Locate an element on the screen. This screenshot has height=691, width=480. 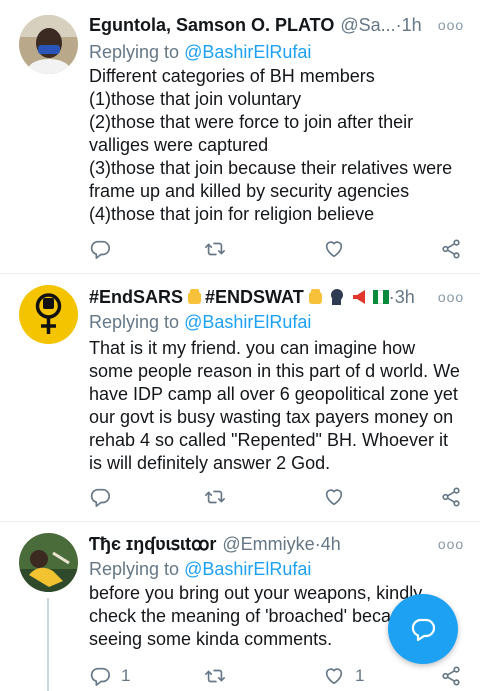
display-name: Eguntola, Samson O. PLATO is located at coordinates (211, 25).